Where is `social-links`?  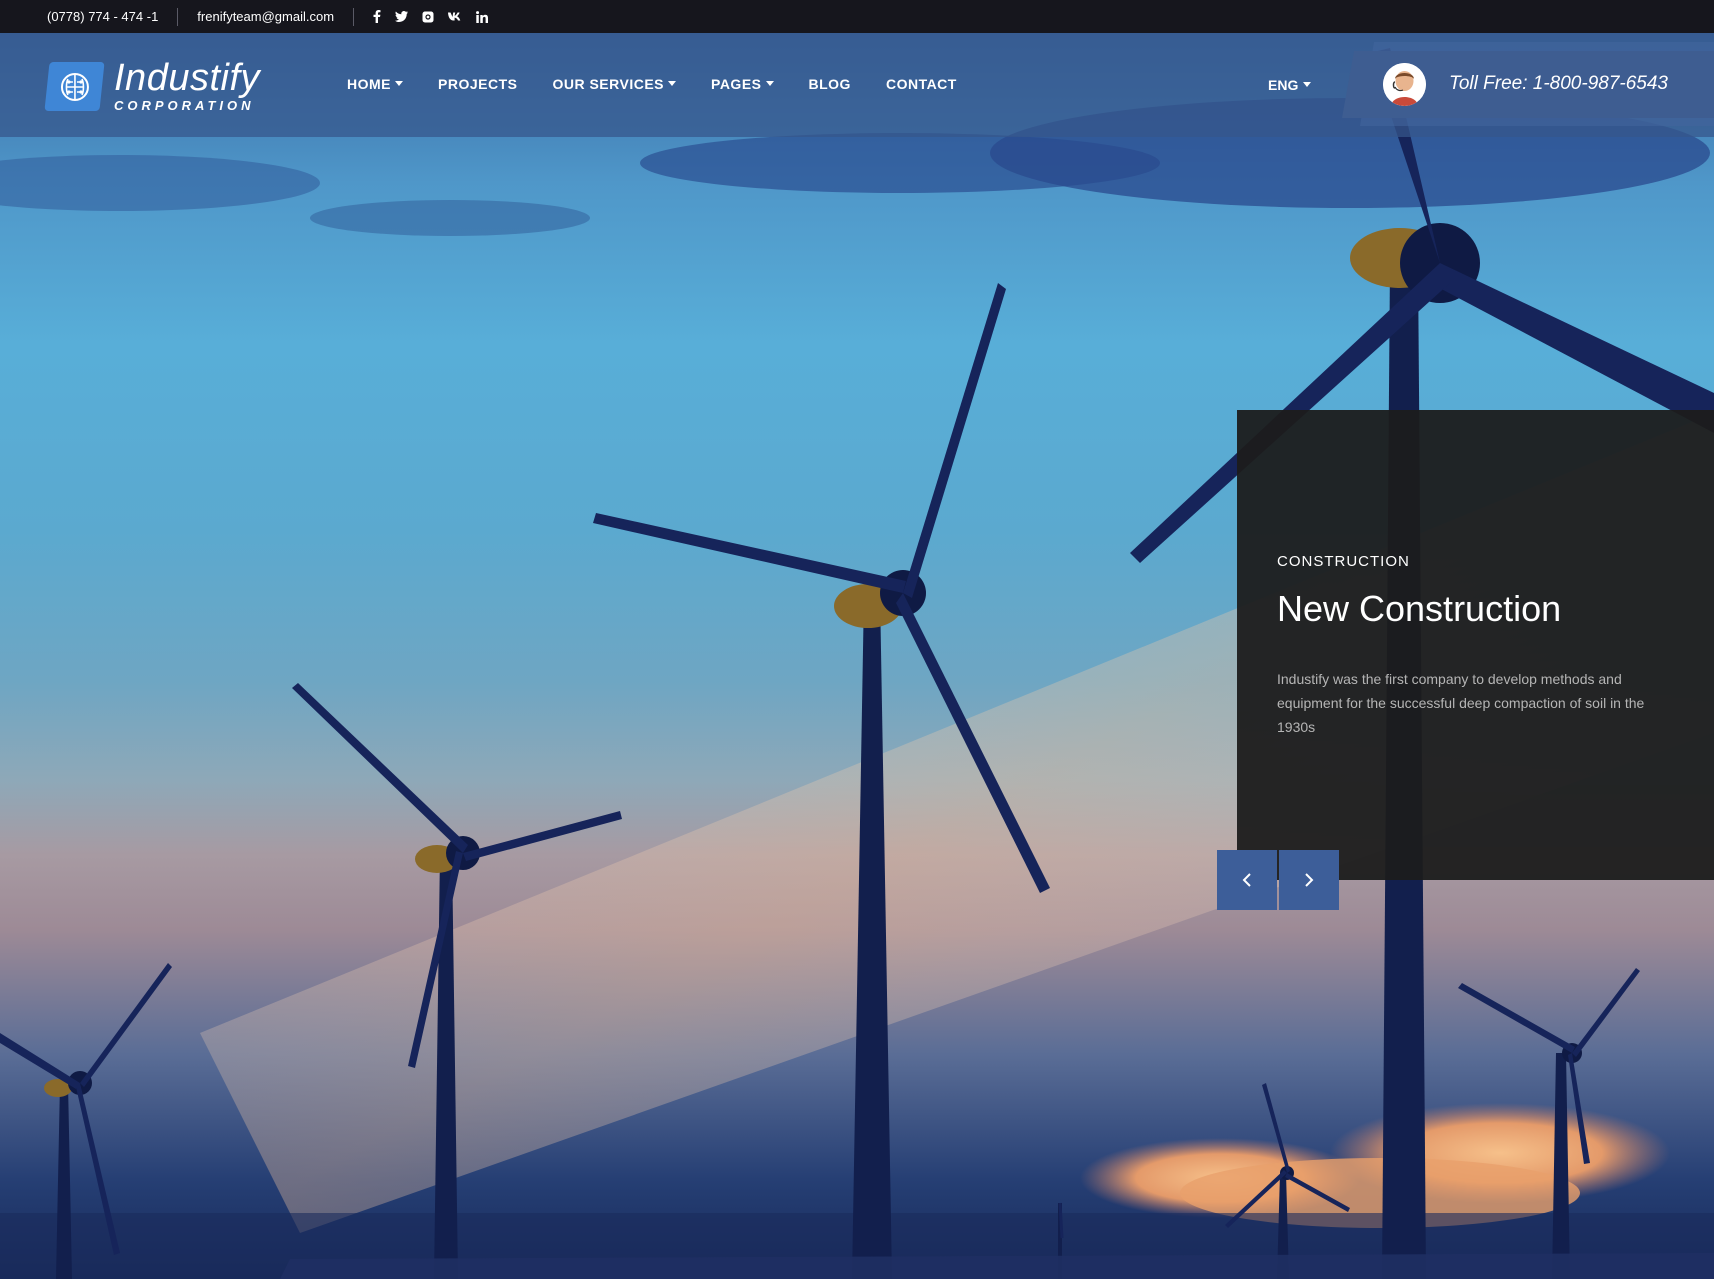 social-links is located at coordinates (431, 17).